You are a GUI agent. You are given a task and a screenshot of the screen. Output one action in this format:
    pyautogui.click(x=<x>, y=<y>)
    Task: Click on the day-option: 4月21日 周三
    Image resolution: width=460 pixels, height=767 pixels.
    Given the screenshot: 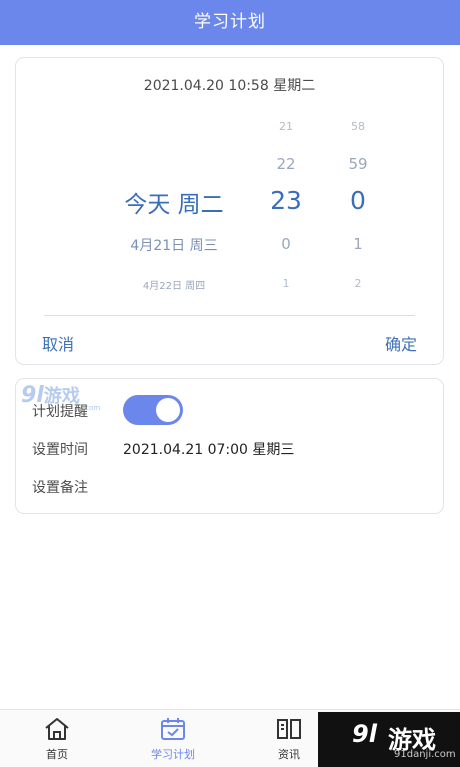 What is the action you would take?
    pyautogui.click(x=173, y=245)
    